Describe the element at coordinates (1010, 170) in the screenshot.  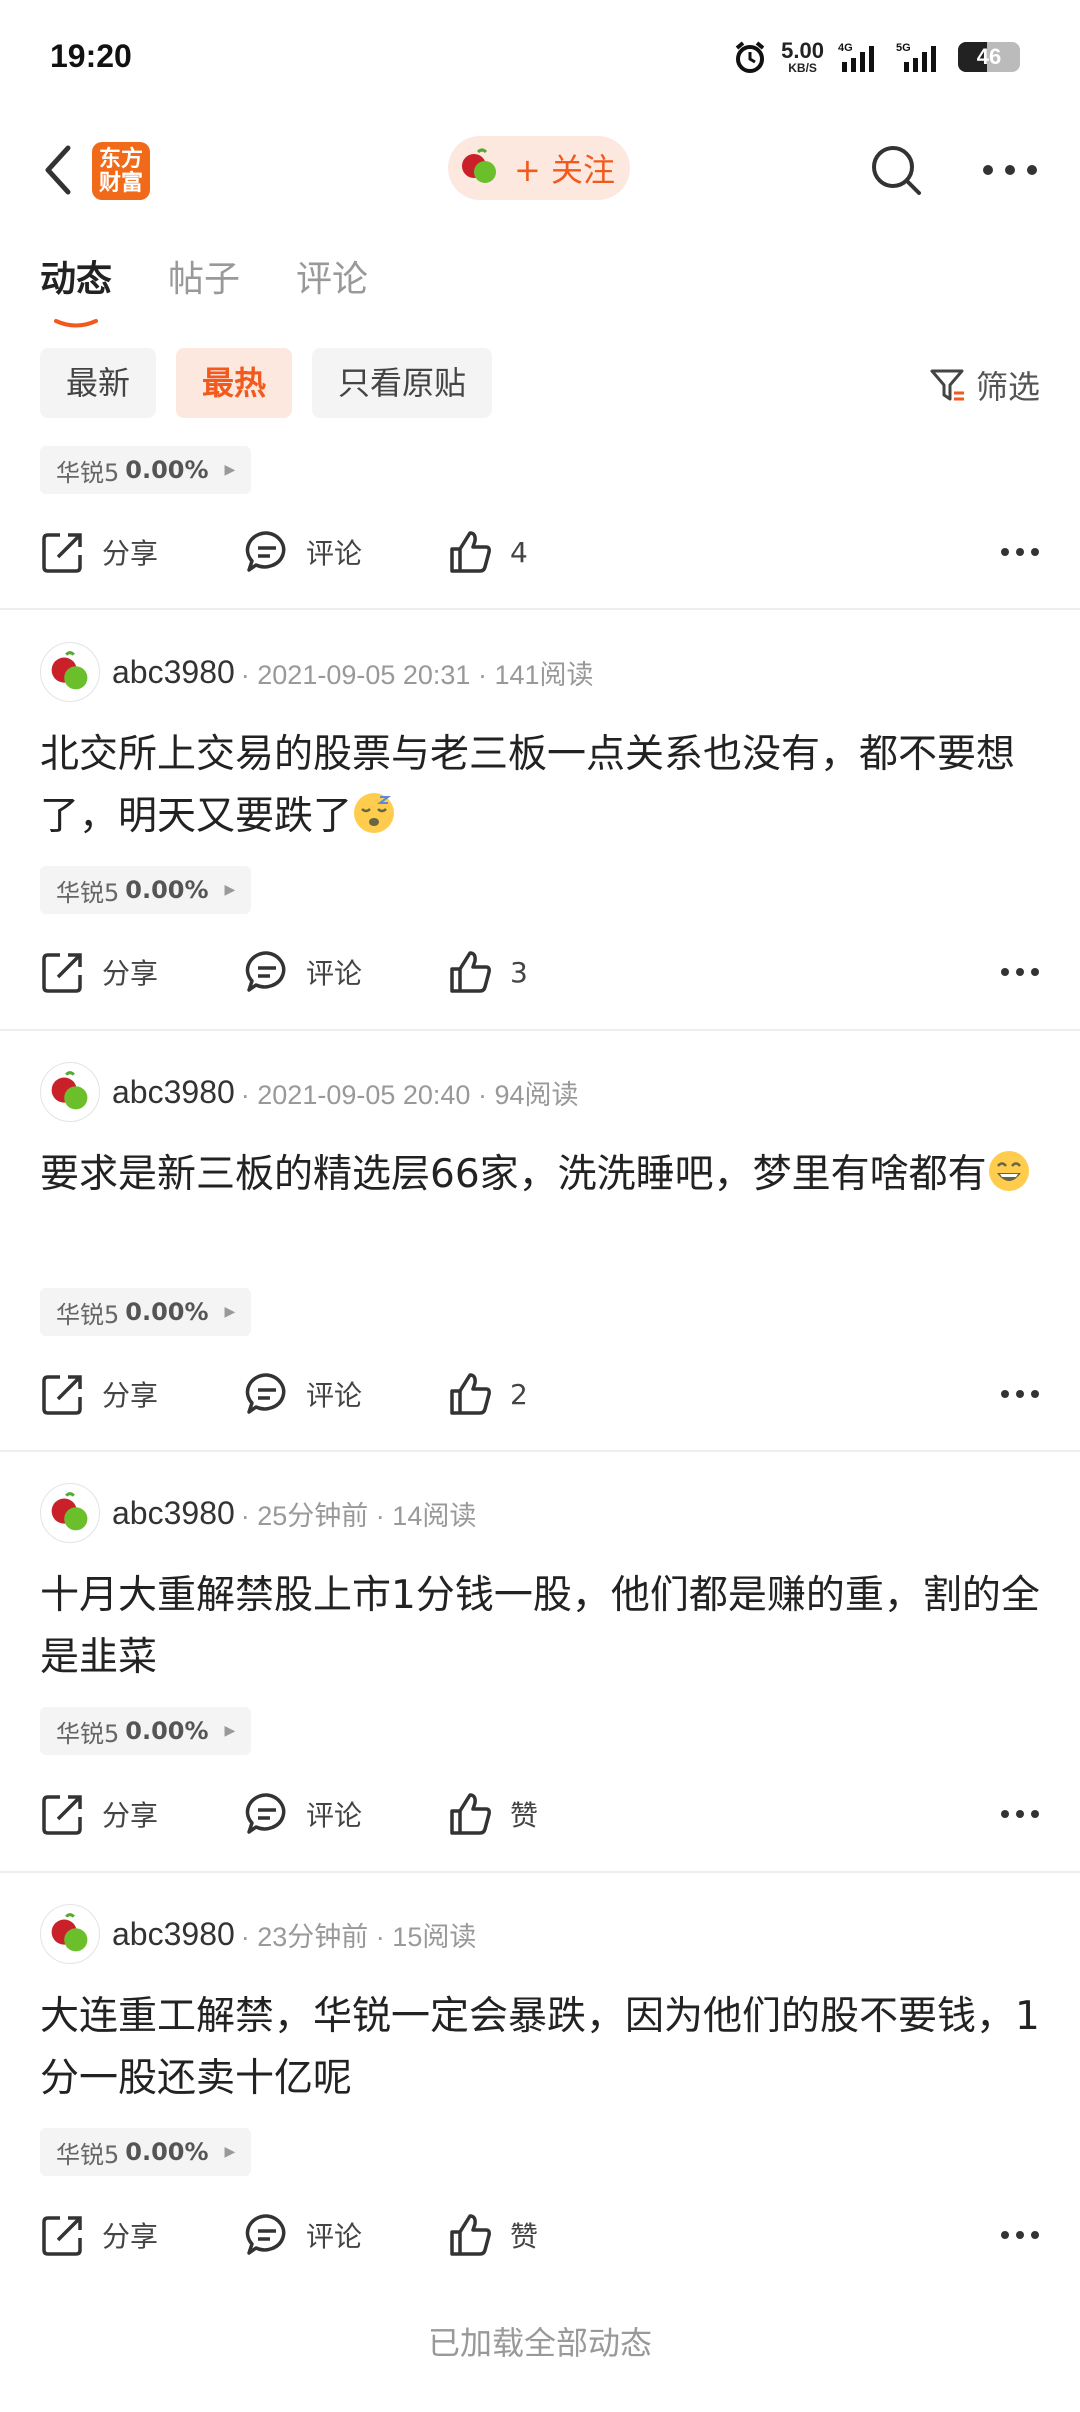
I see `more-options-icon` at that location.